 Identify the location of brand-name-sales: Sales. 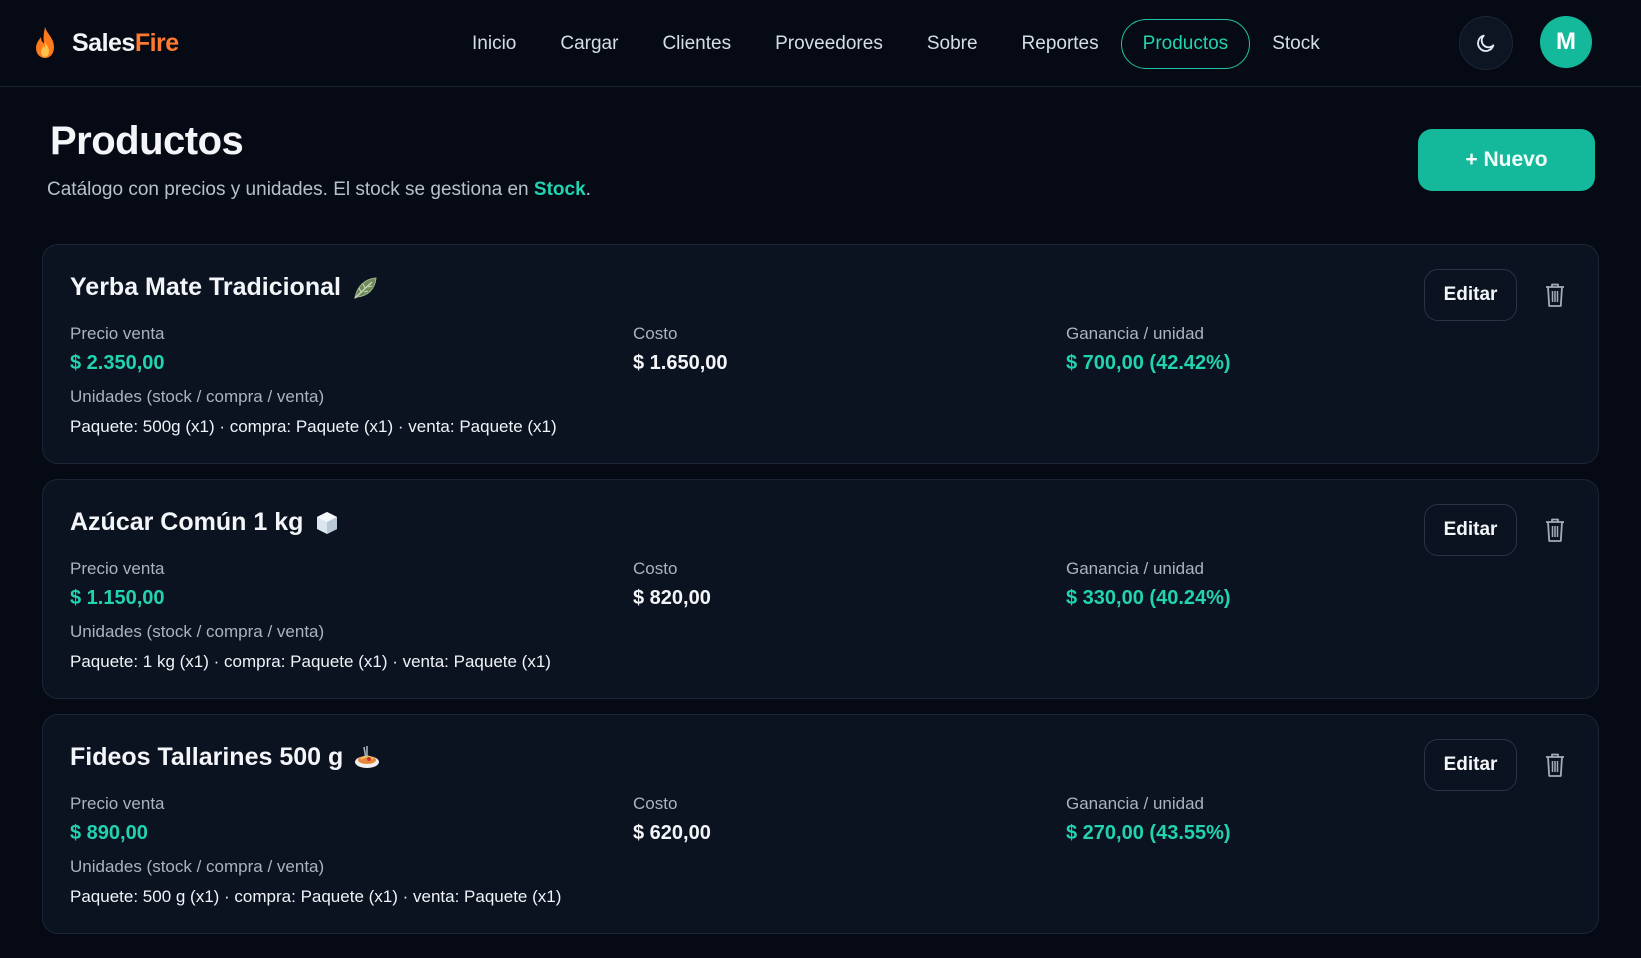
(103, 42).